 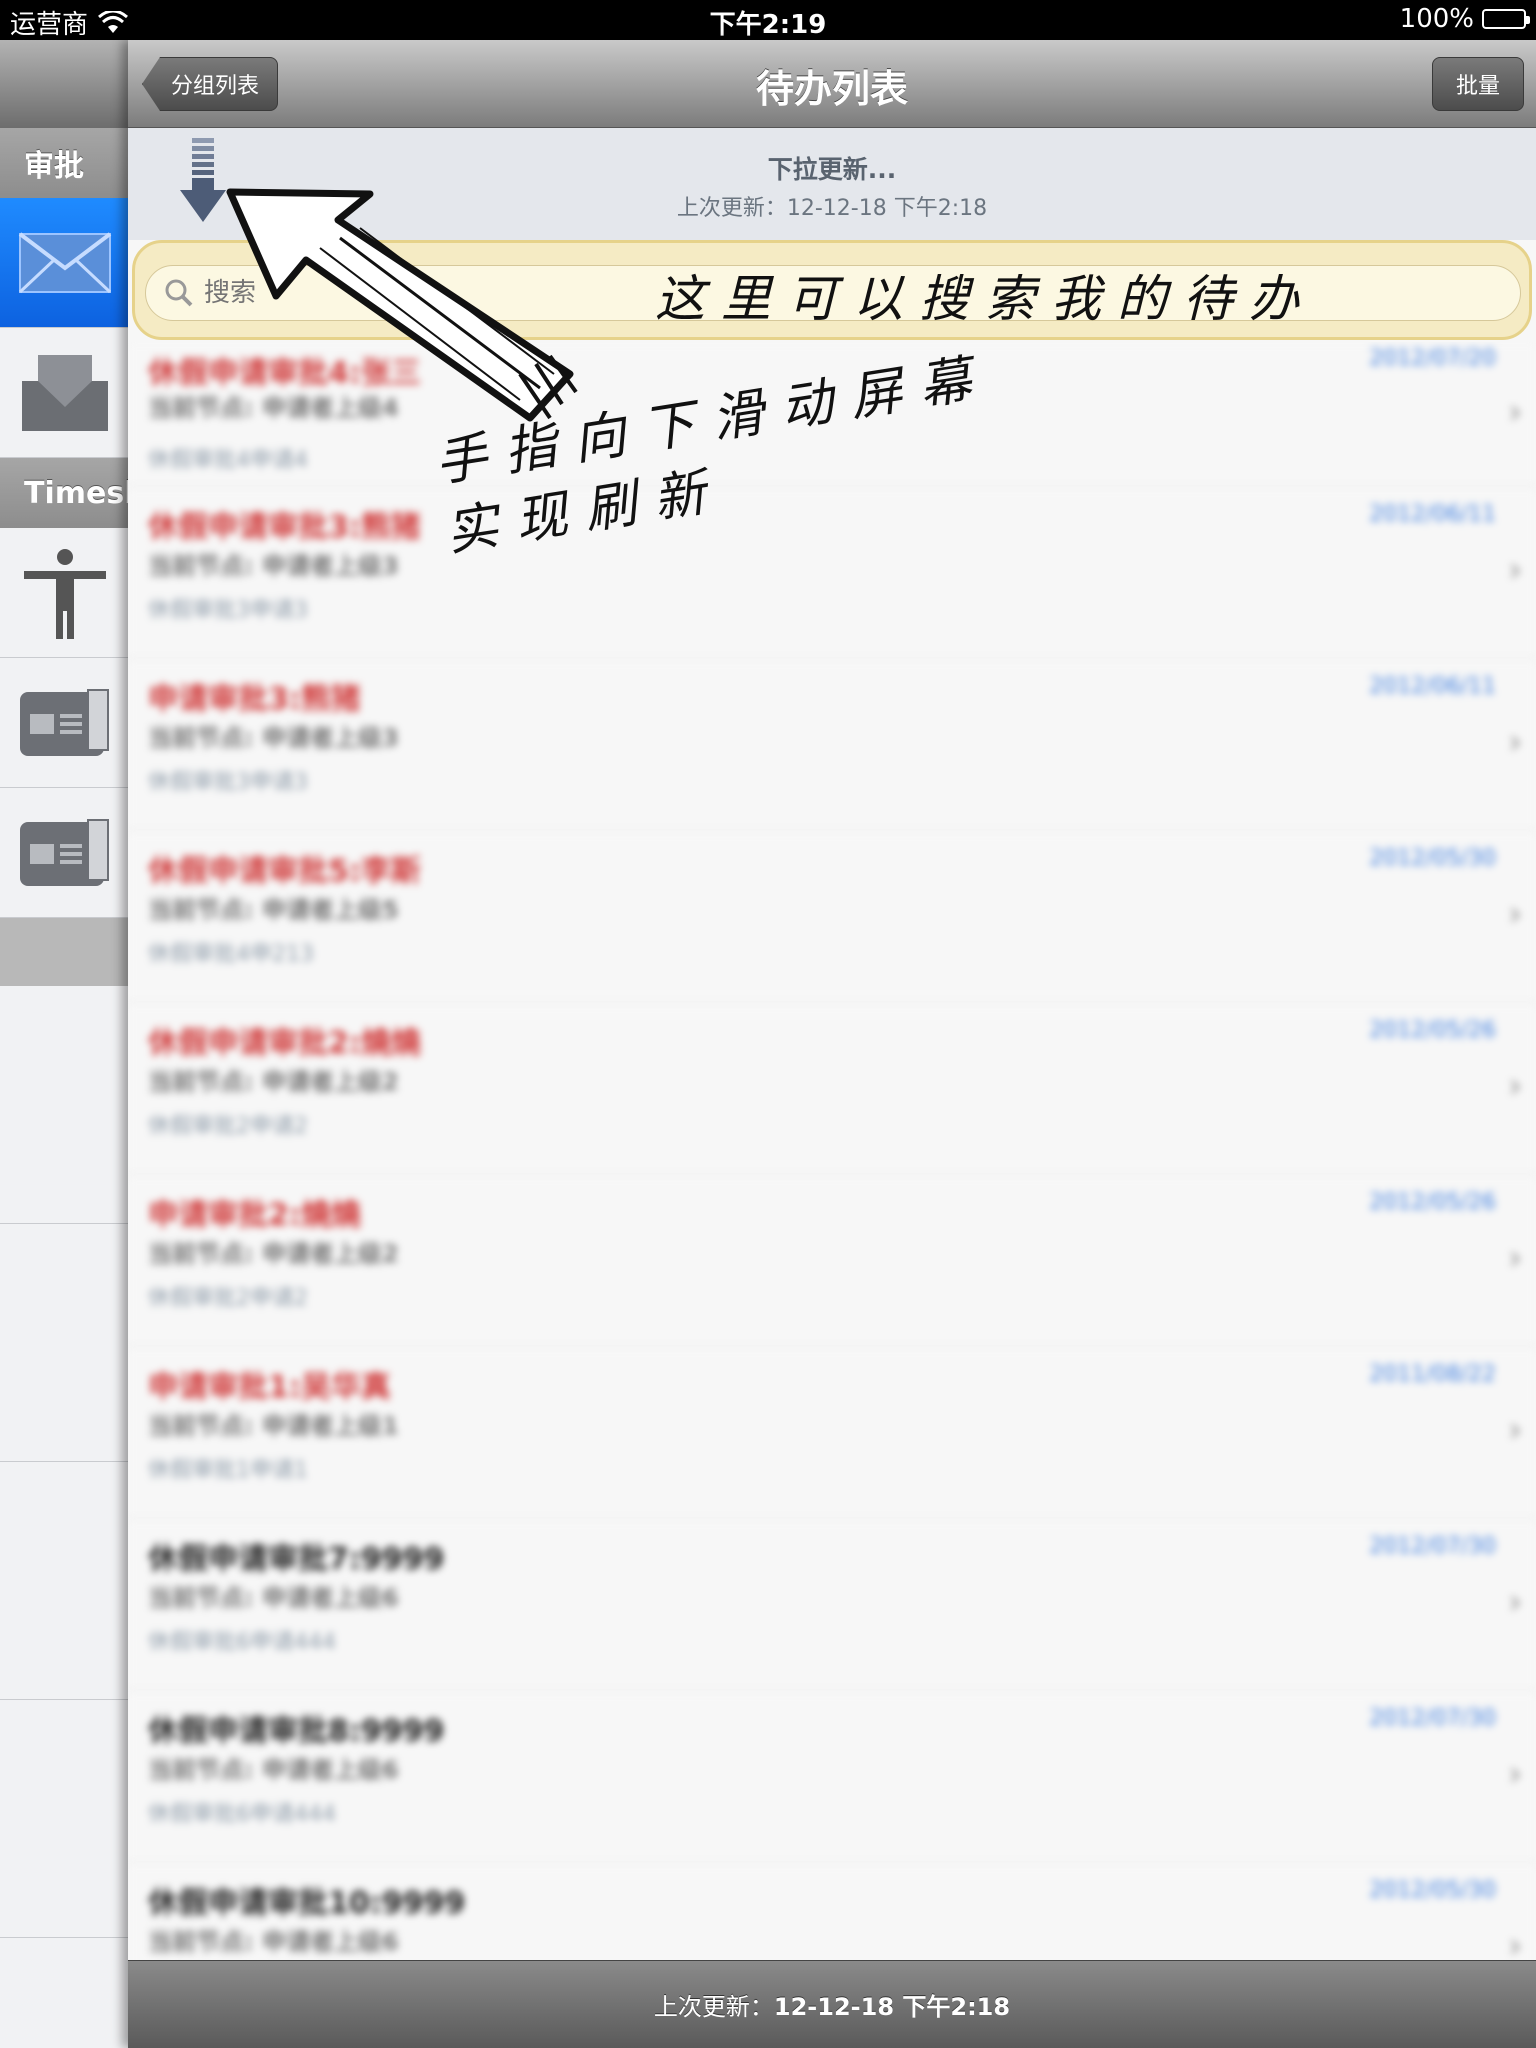 I want to click on battery-icon, so click(x=1506, y=19).